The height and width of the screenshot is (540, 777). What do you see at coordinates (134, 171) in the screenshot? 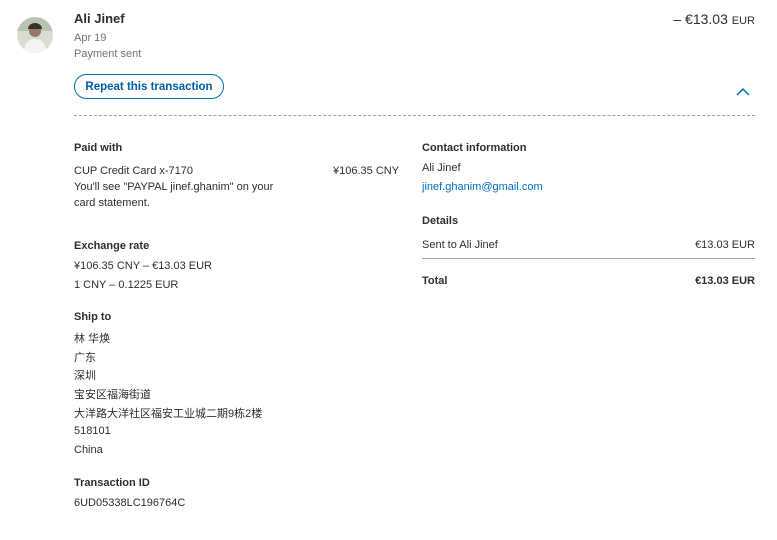
I see `payment-card: CUP Credit Card x-7170` at bounding box center [134, 171].